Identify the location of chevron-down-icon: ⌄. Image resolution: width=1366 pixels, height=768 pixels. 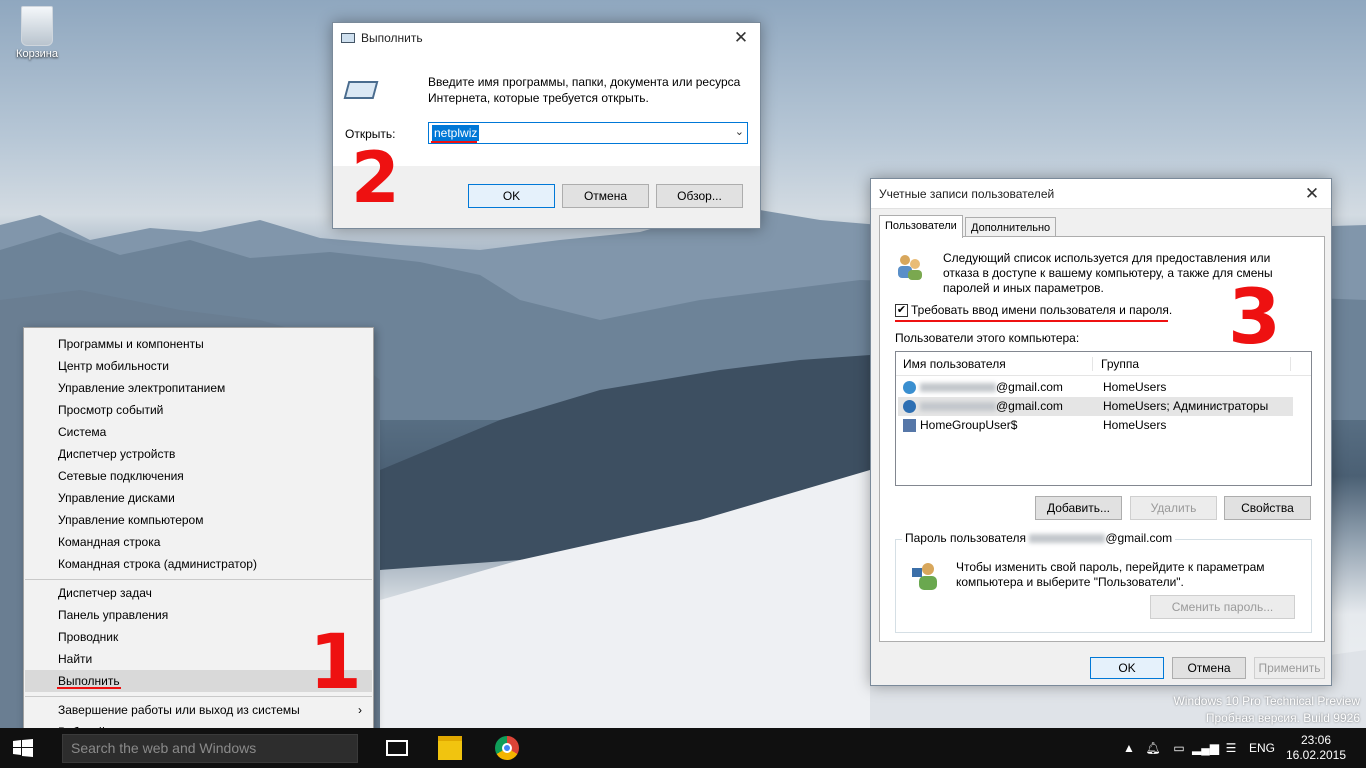
(739, 131).